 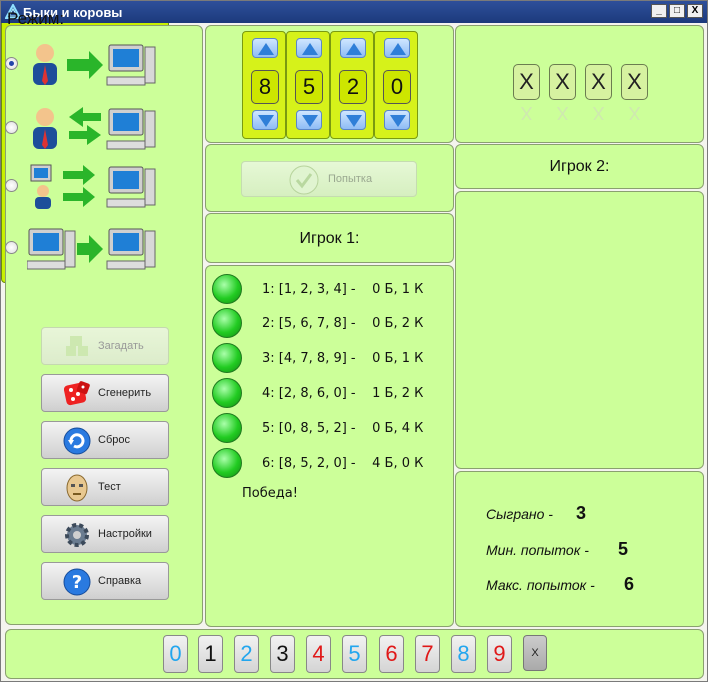 I want to click on result-text: Победа!, so click(x=270, y=493).